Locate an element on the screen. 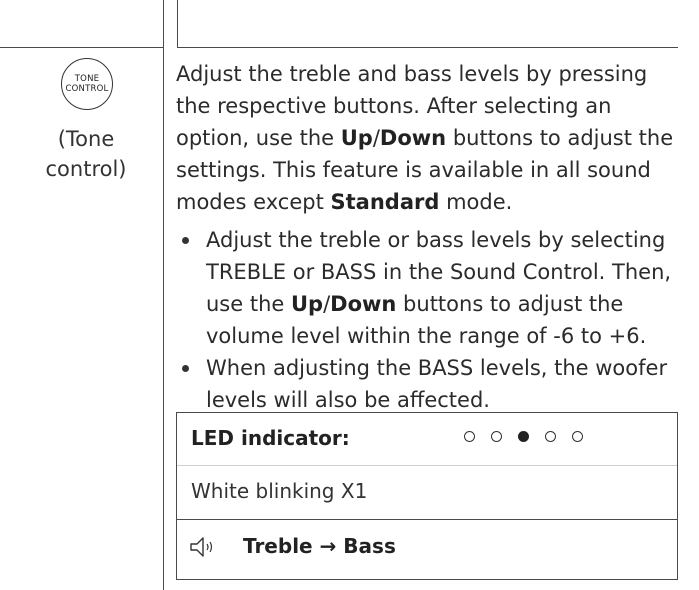  column-divider is located at coordinates (163, 295).